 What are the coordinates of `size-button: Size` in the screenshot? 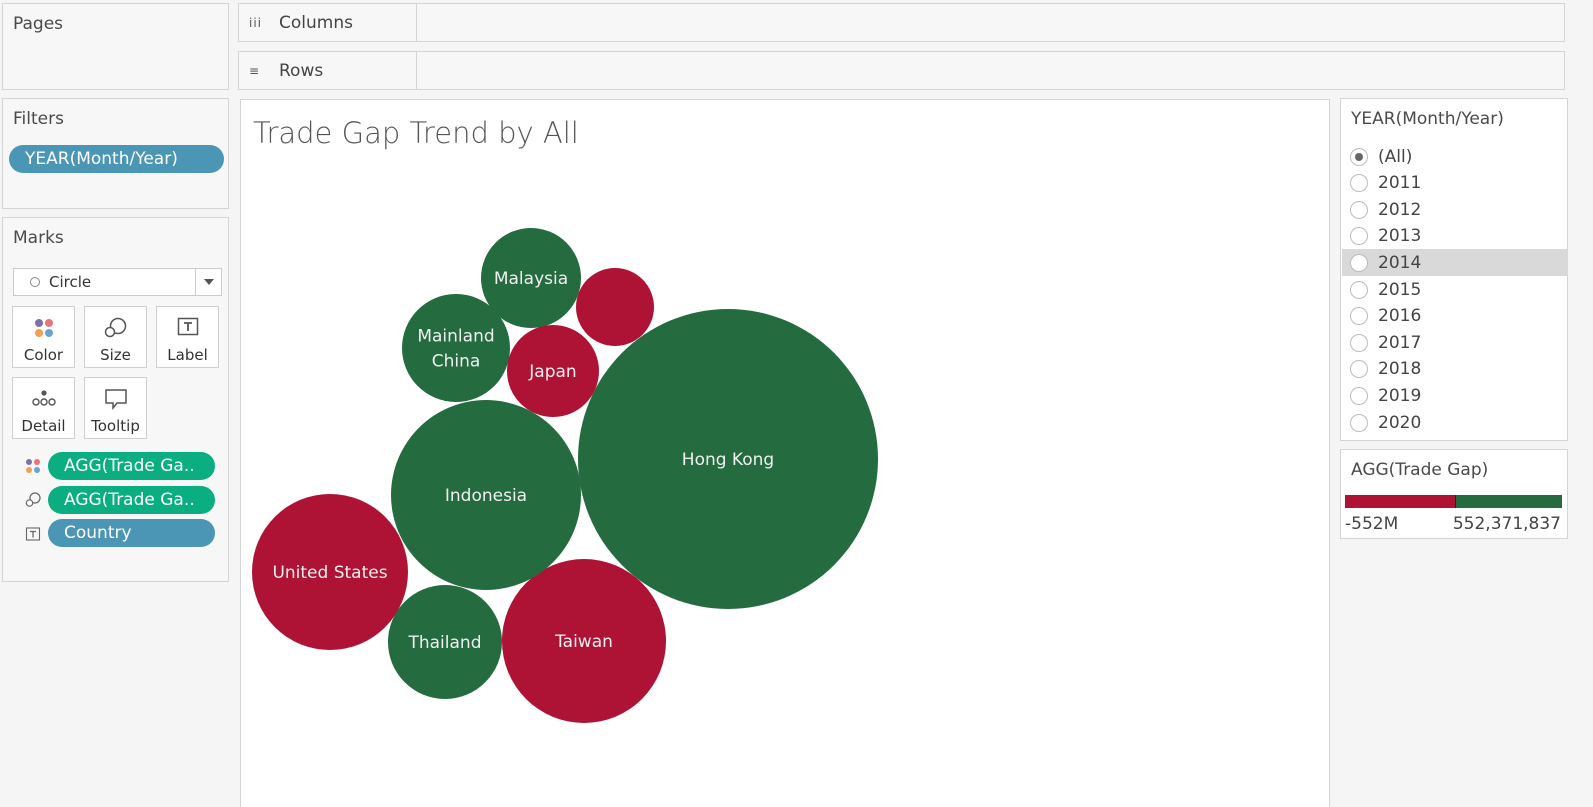 It's located at (115, 337).